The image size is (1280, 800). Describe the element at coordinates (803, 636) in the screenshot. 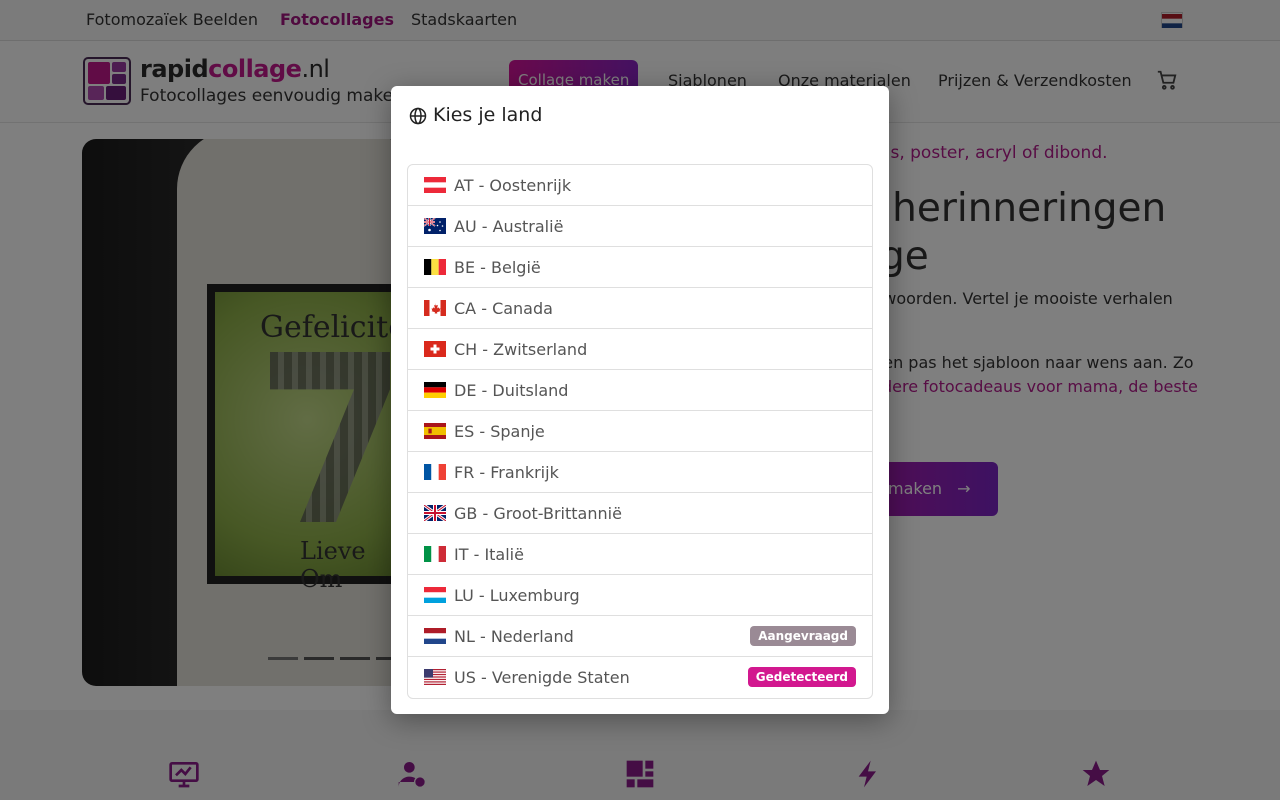

I see `requested-badge: Aangevraagd` at that location.